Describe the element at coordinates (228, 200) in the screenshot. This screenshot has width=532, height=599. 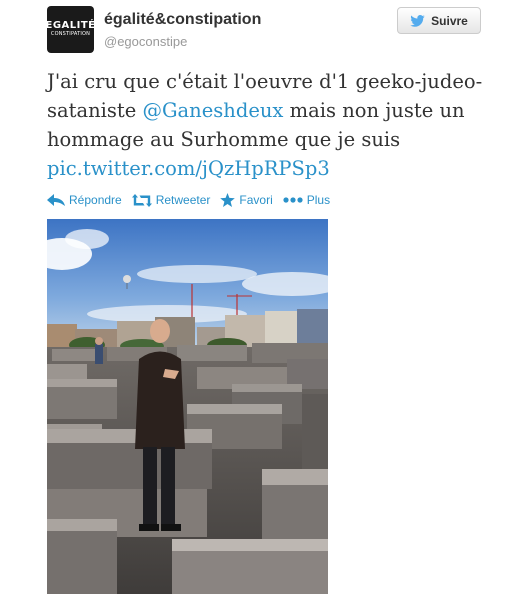
I see `star-icon` at that location.